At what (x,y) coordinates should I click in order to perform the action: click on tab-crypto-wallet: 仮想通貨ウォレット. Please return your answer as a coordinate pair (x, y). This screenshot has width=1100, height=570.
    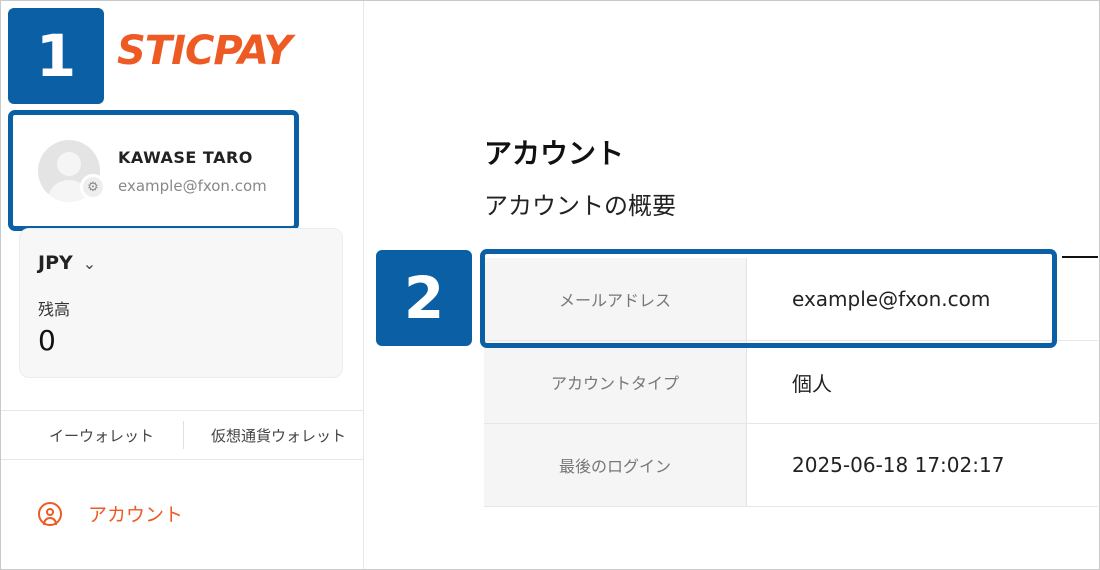
    Looking at the image, I should click on (278, 435).